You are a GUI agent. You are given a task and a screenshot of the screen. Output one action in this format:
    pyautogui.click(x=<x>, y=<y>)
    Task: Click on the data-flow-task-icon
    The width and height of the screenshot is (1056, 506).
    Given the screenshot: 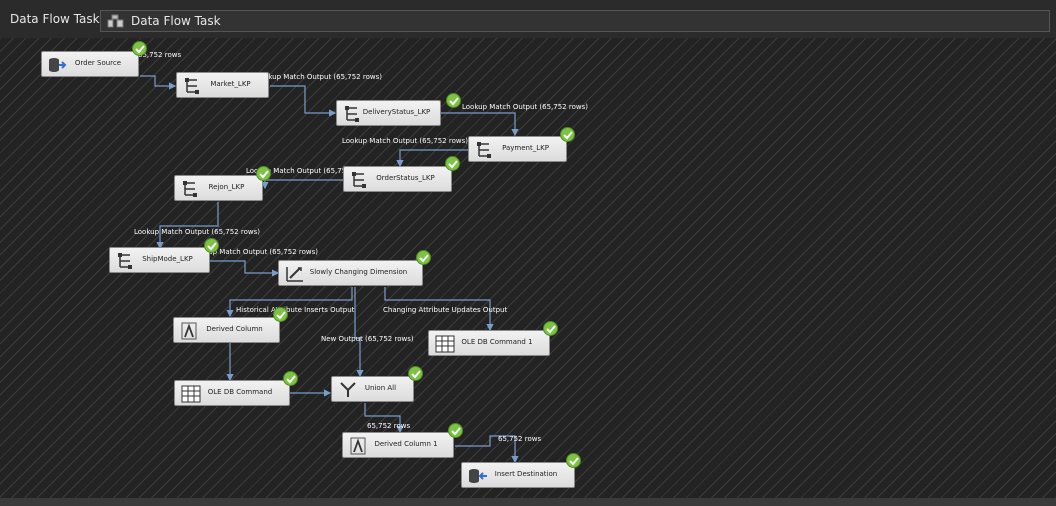 What is the action you would take?
    pyautogui.click(x=115, y=21)
    